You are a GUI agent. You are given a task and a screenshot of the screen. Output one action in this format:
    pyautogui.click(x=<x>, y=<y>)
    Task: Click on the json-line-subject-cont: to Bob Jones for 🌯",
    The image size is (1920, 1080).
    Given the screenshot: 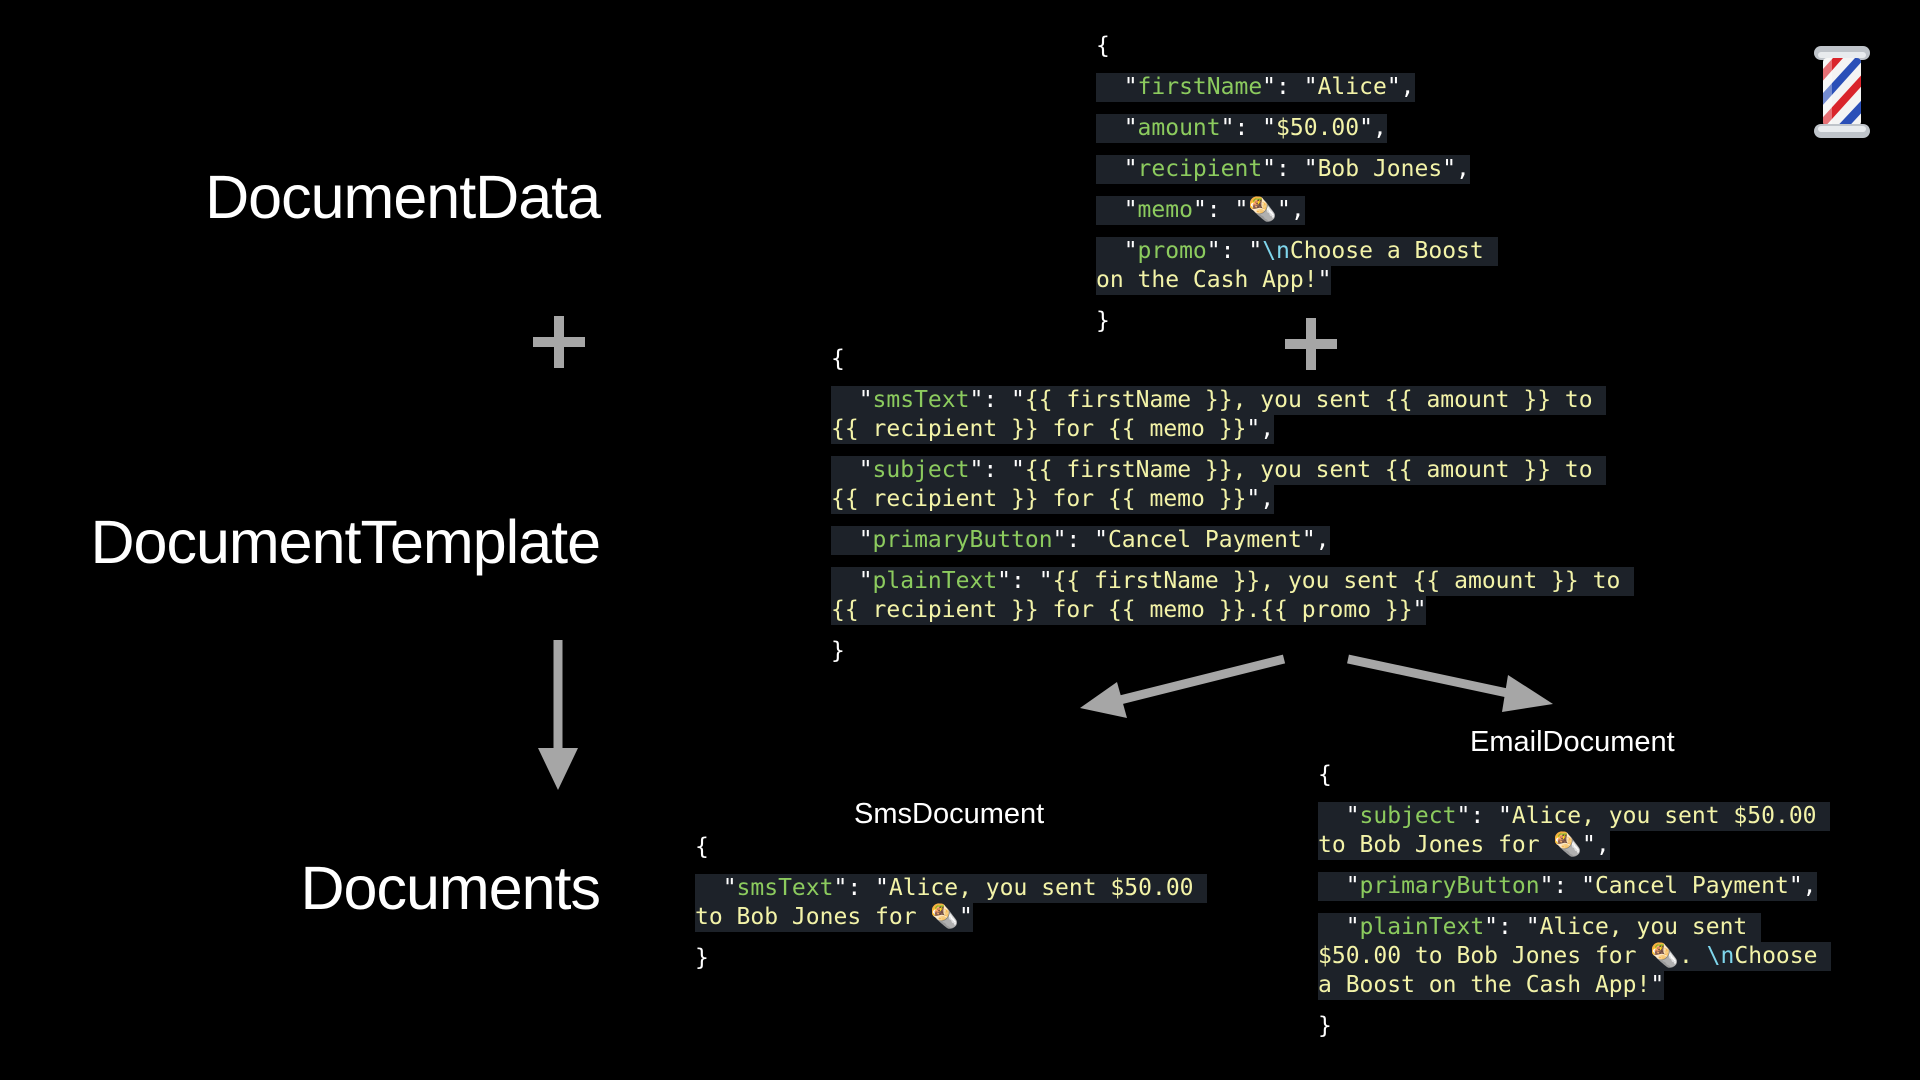 What is the action you would take?
    pyautogui.click(x=1464, y=845)
    